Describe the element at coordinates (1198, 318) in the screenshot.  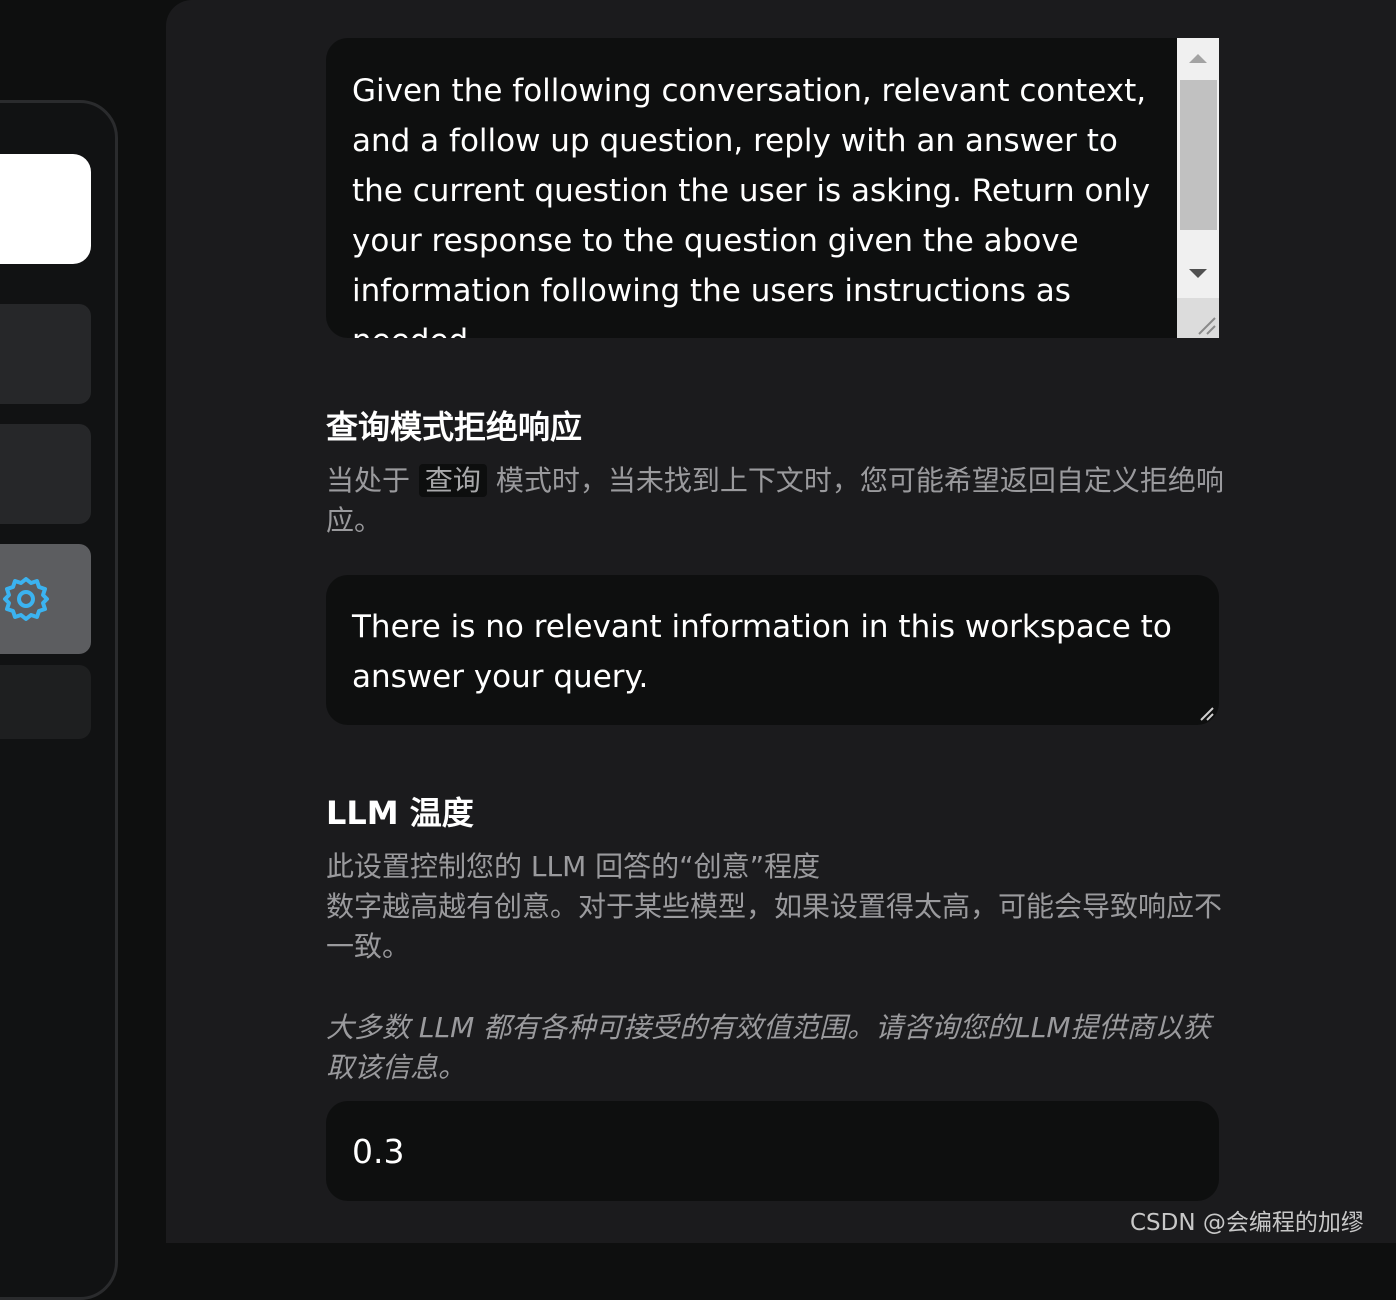
I see `resize-handle-icon` at that location.